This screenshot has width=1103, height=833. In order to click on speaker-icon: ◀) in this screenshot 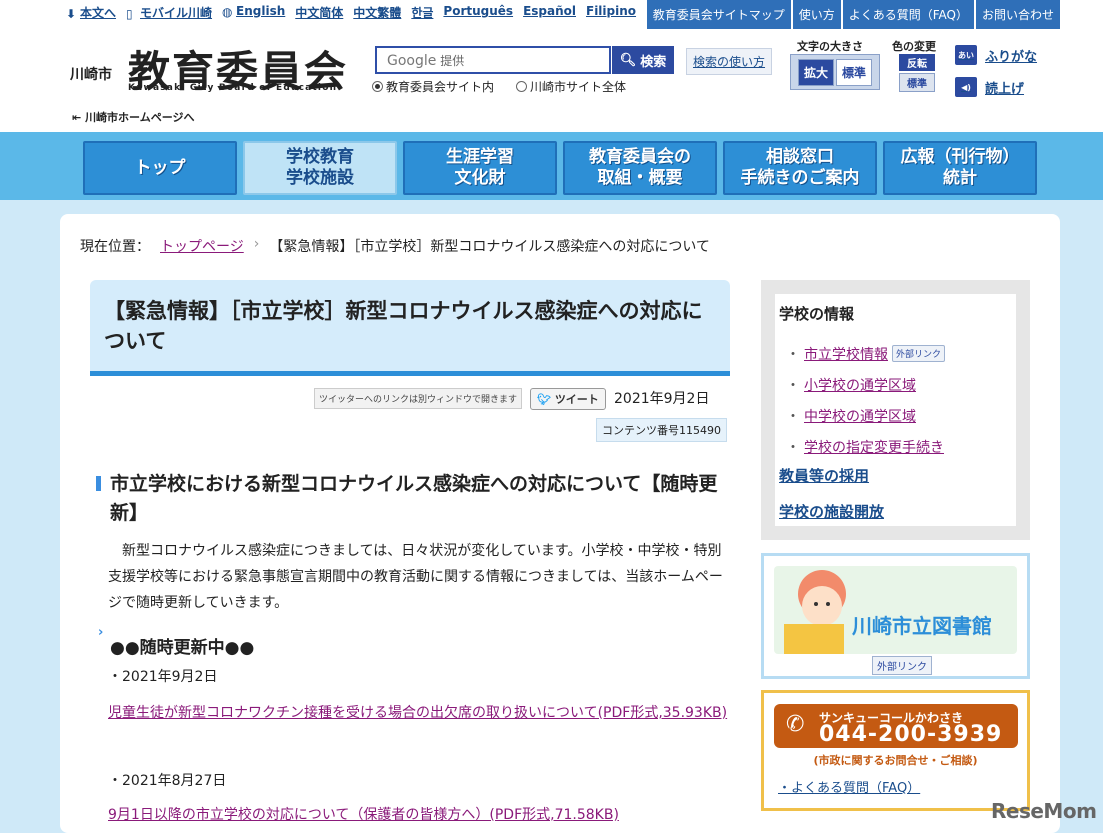, I will do `click(966, 87)`.